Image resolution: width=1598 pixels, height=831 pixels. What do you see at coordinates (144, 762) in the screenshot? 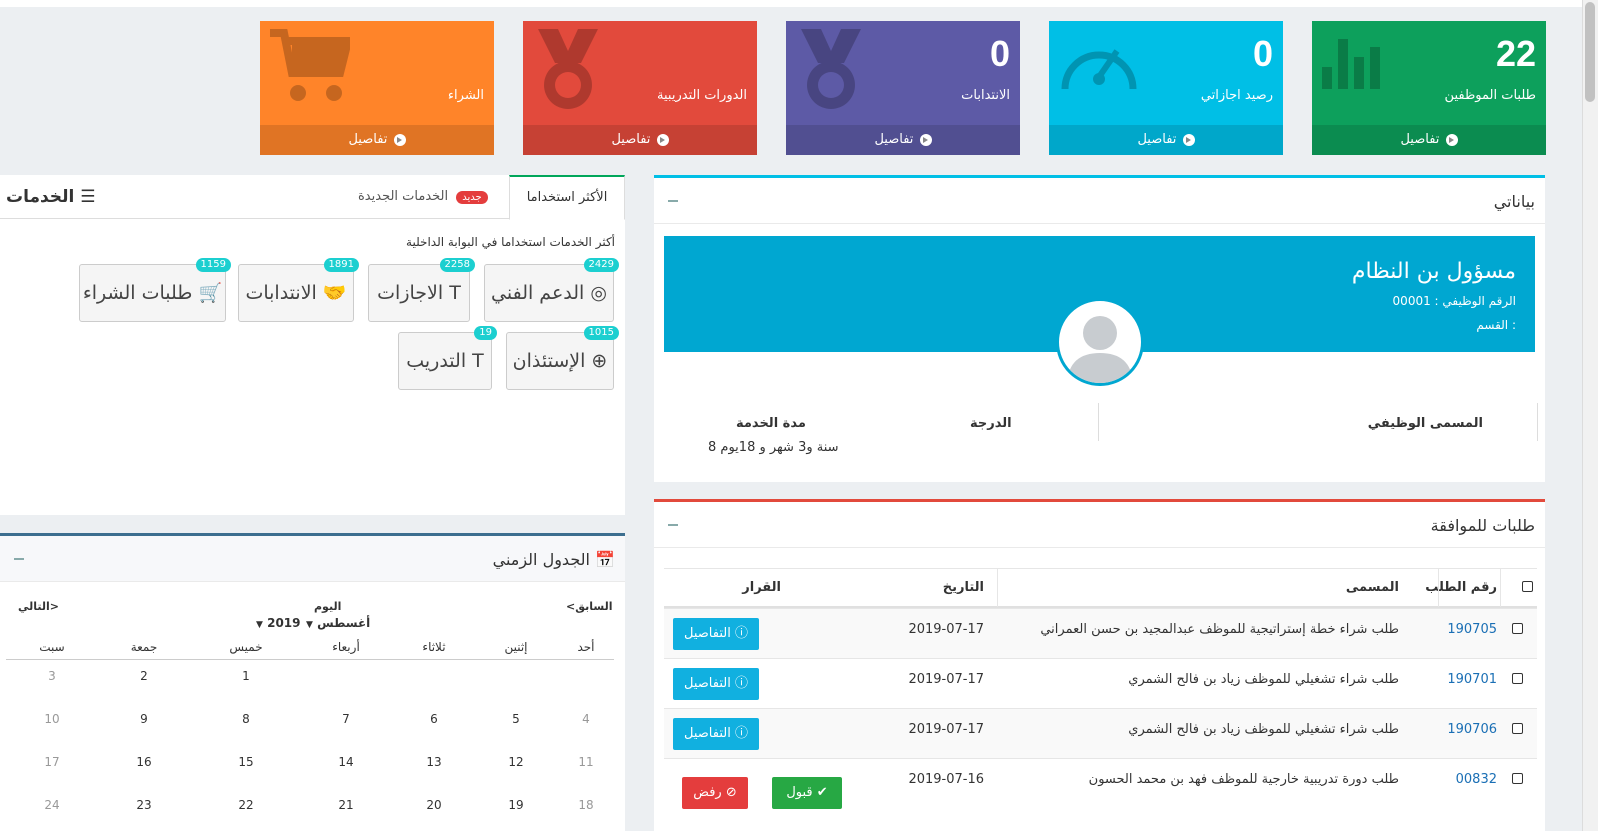
I see `calendar-day: 16` at bounding box center [144, 762].